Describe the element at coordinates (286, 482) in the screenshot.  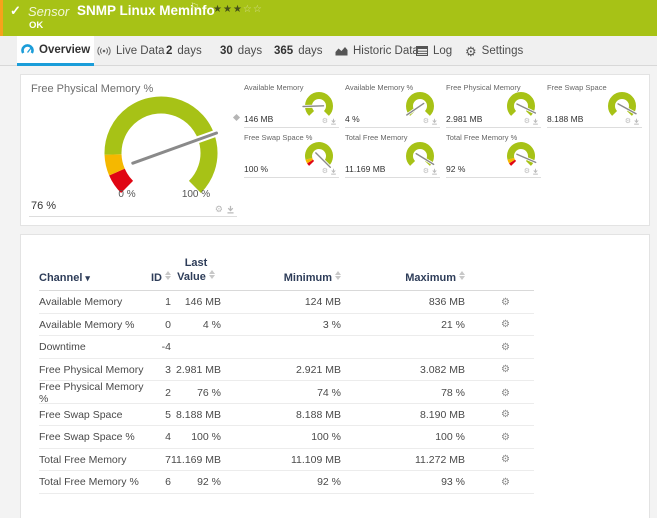
I see `table-row: Total Free Memory % 6 92 % 92 % 93 % ⚙` at that location.